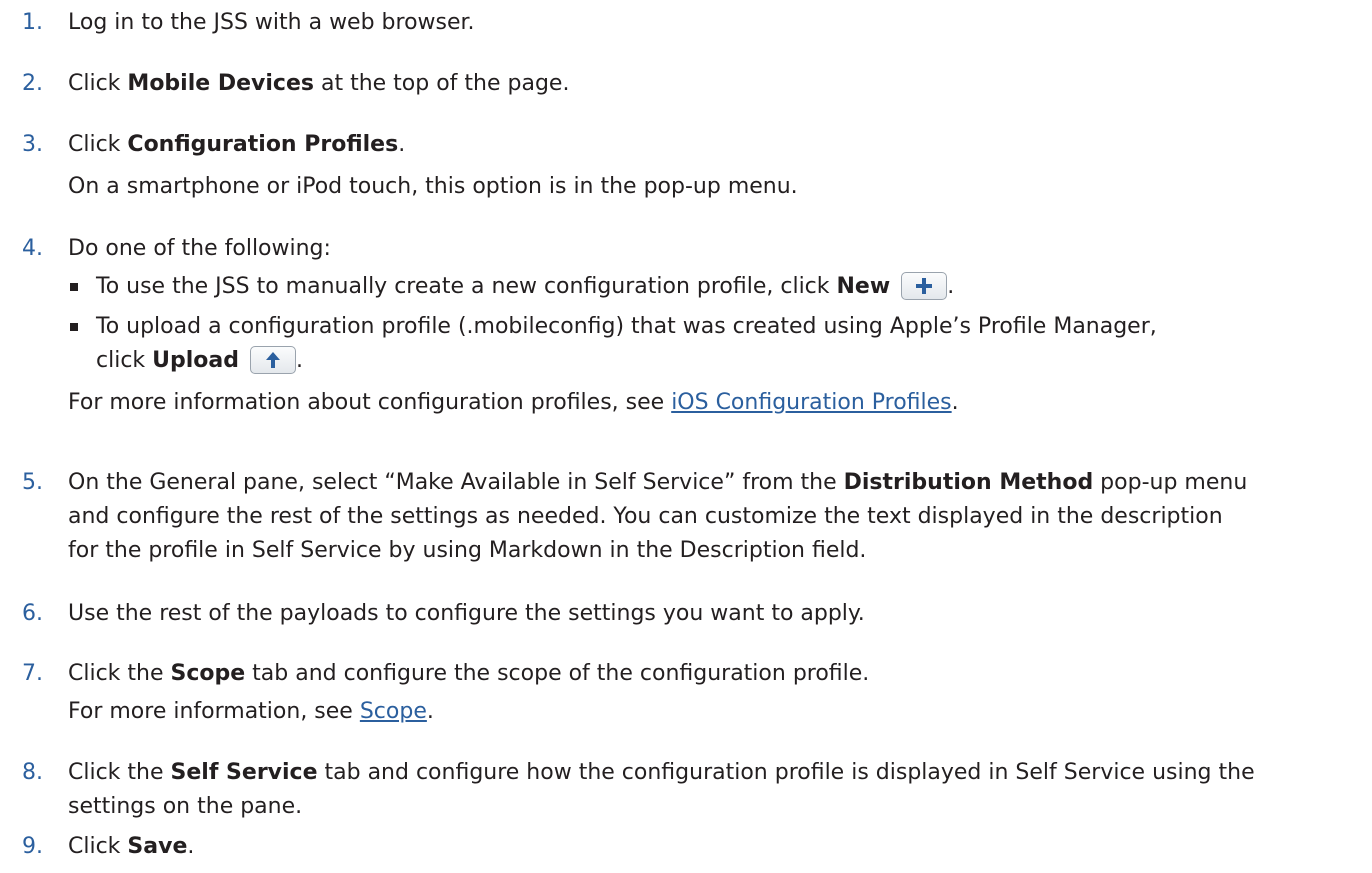 The image size is (1372, 873). What do you see at coordinates (157, 846) in the screenshot?
I see `ui-term: Save` at bounding box center [157, 846].